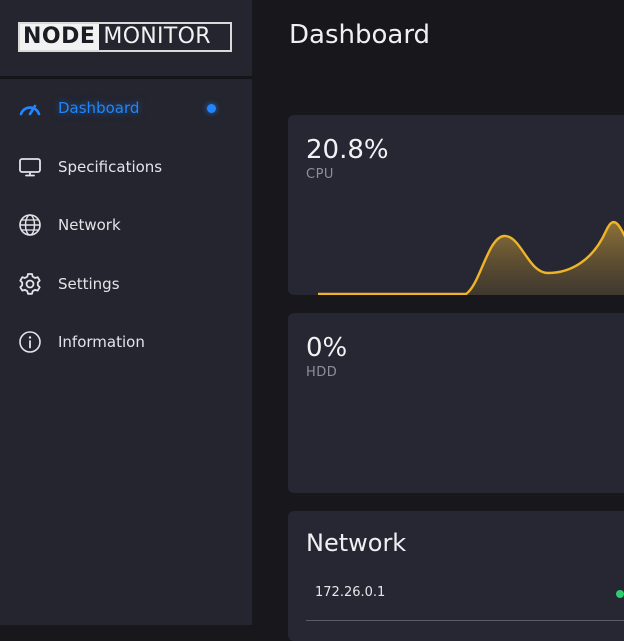 The width and height of the screenshot is (624, 641). I want to click on sidebar-item-information: Information, so click(126, 342).